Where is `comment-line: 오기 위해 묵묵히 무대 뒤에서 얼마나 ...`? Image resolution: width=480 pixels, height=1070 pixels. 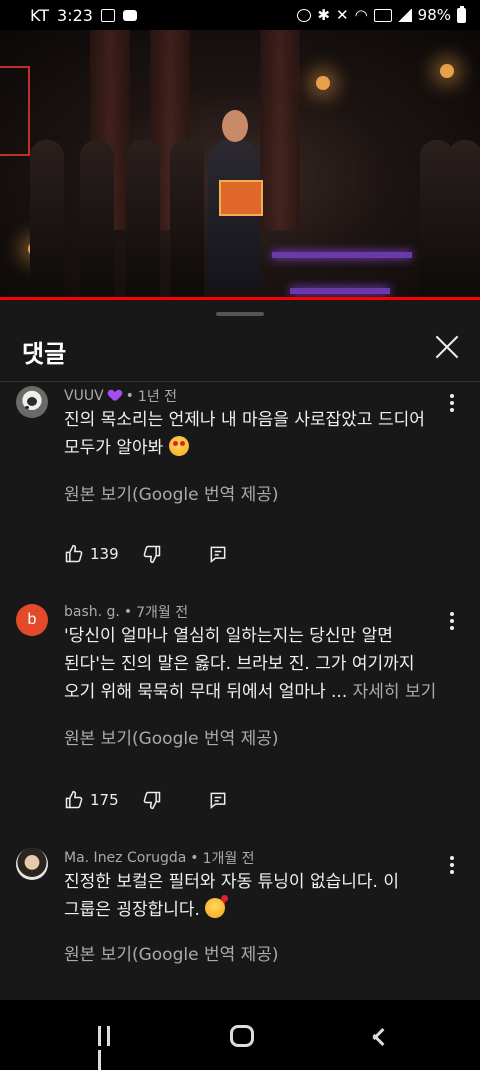
comment-line: 오기 위해 묵묵히 무대 뒤에서 얼마나 ... is located at coordinates (206, 692).